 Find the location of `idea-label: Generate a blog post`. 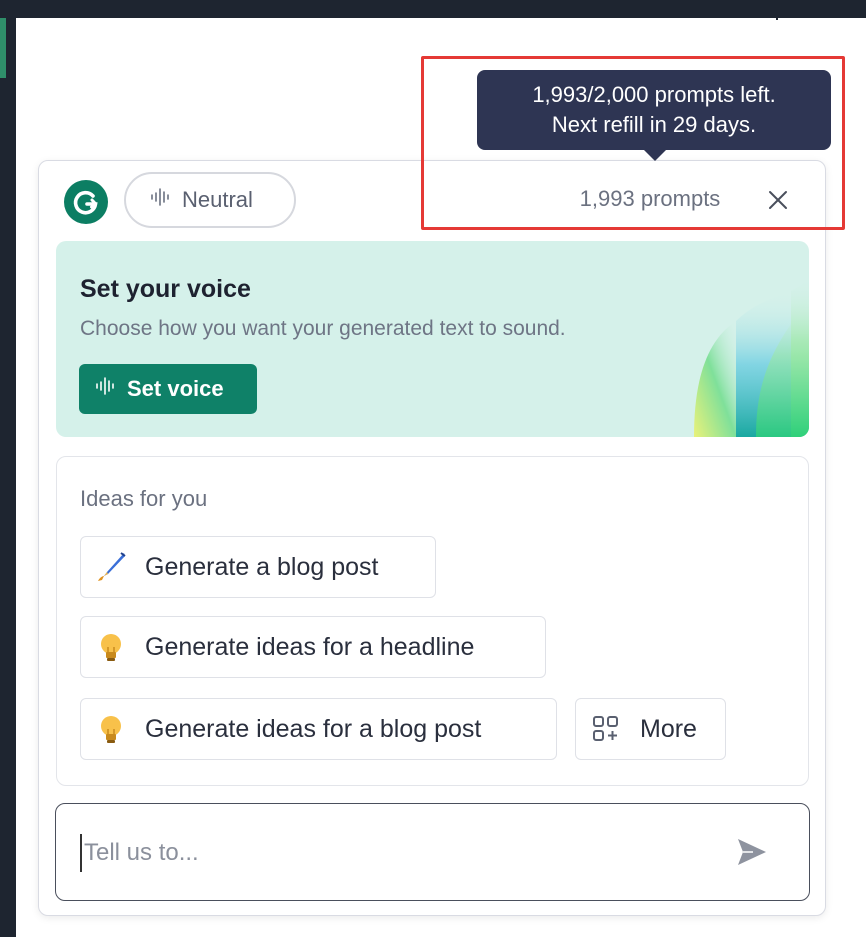

idea-label: Generate a blog post is located at coordinates (262, 566).